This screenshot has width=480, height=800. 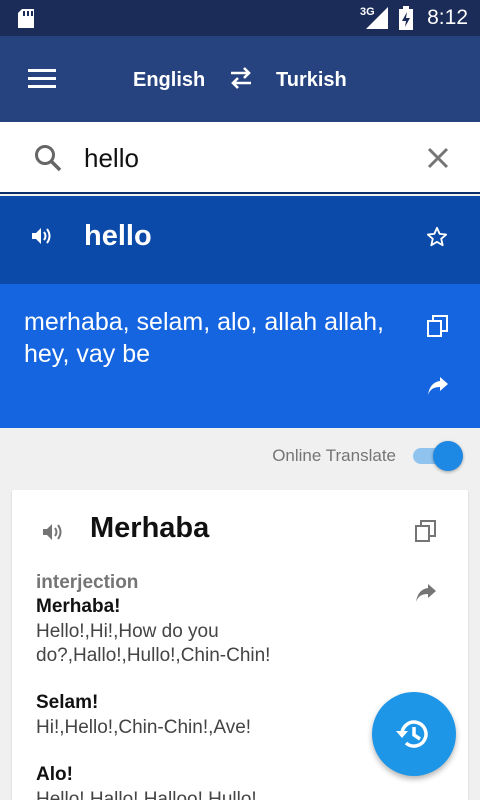 I want to click on result-word: hello, so click(x=118, y=236).